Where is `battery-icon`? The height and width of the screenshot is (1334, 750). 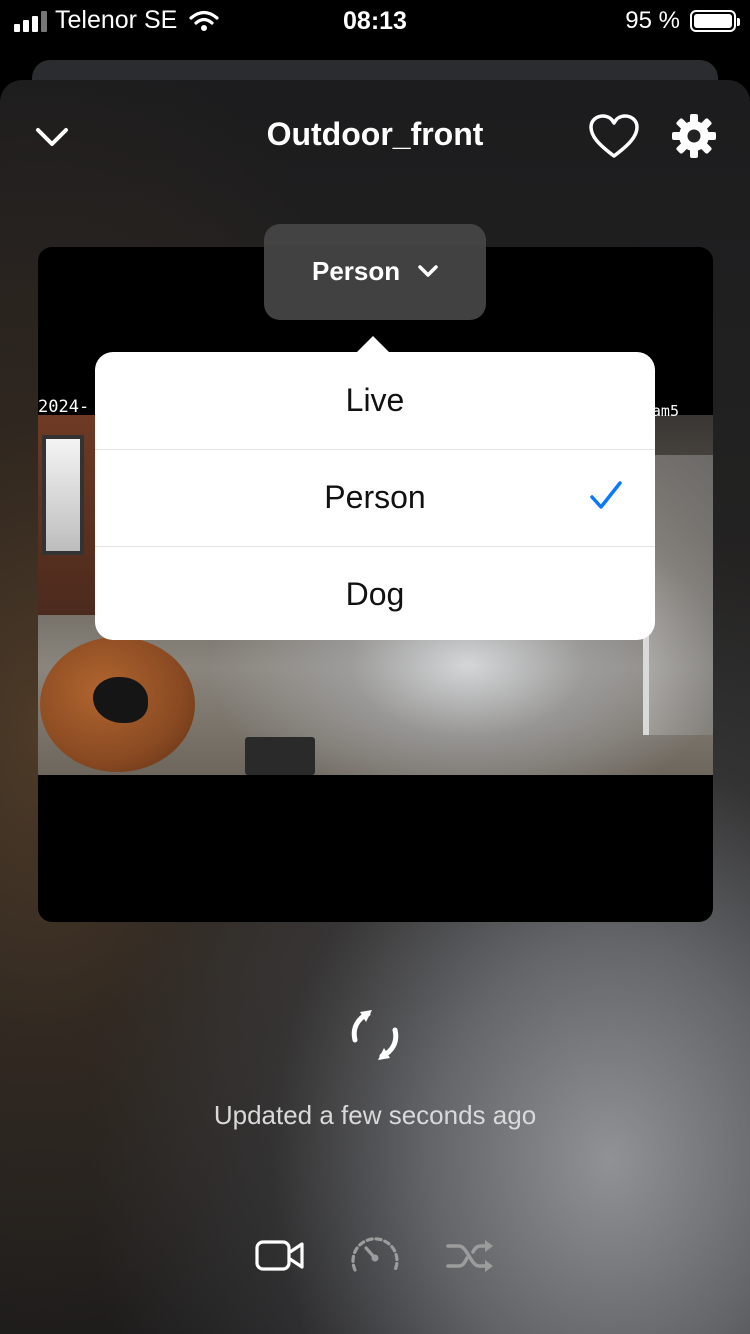 battery-icon is located at coordinates (715, 21).